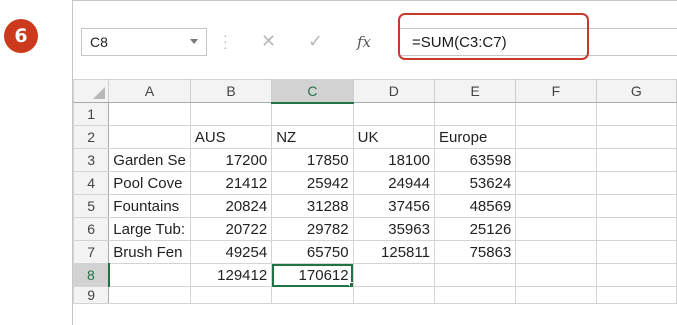 This screenshot has height=325, width=677. What do you see at coordinates (556, 91) in the screenshot?
I see `column-header-f: F` at bounding box center [556, 91].